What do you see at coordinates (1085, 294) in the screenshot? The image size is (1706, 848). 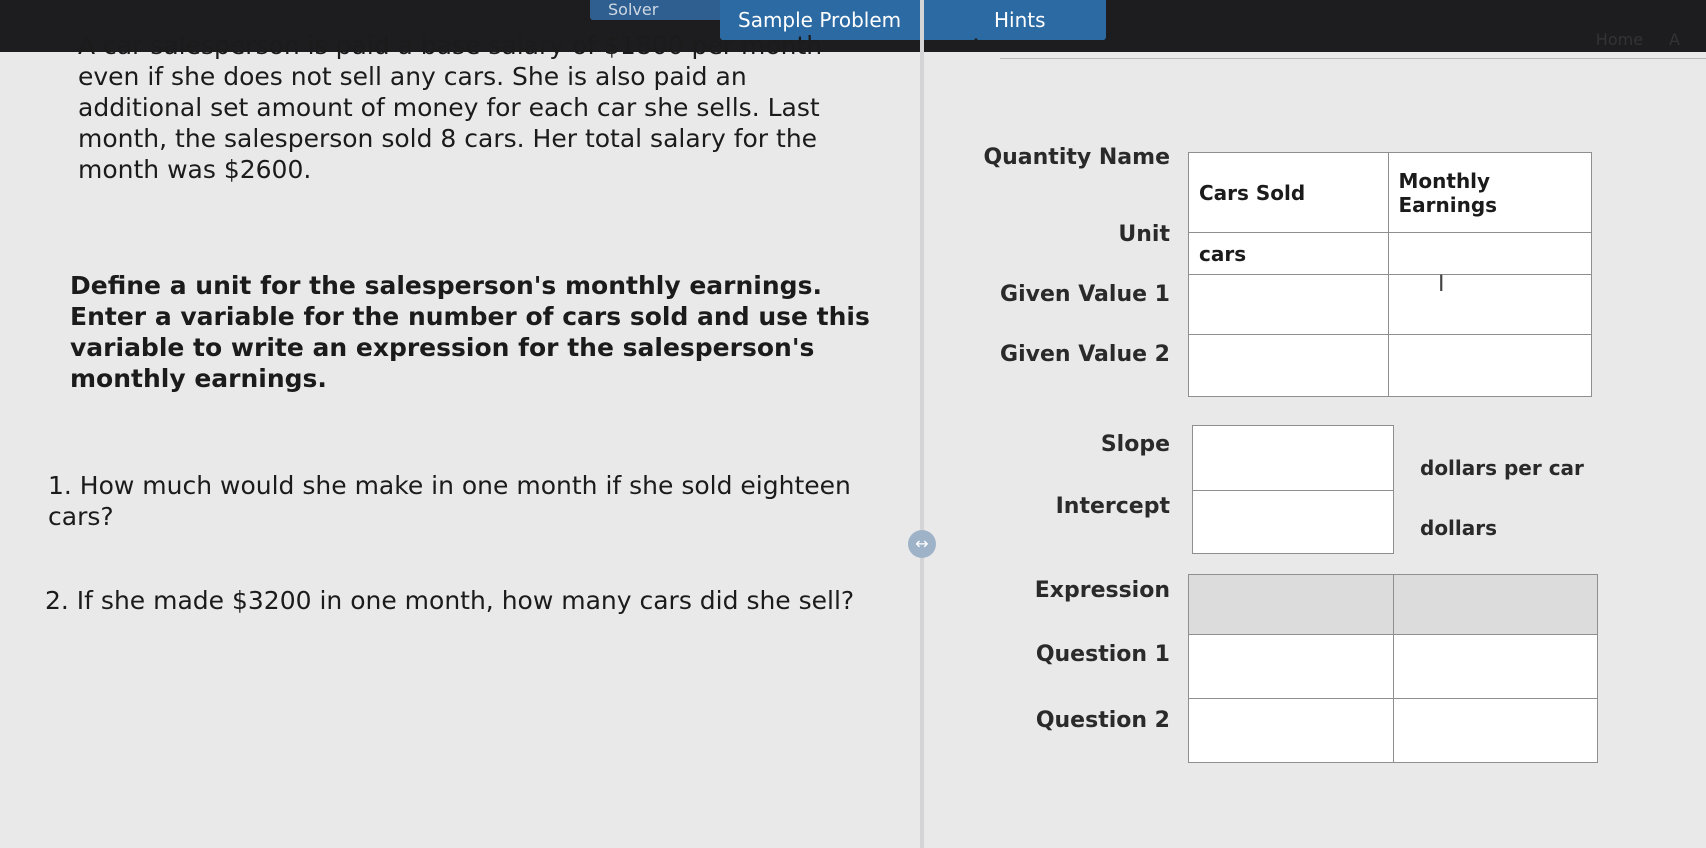 I see `label-given-value-1: Given Value 1` at bounding box center [1085, 294].